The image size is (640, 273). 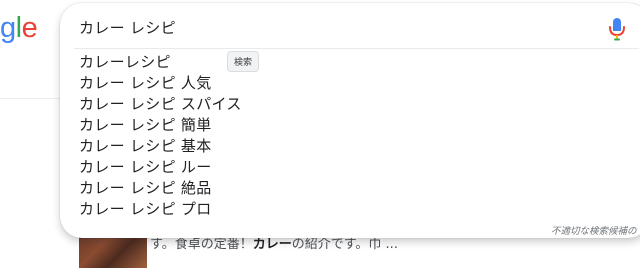 I want to click on google-logo: gle, so click(x=19, y=28).